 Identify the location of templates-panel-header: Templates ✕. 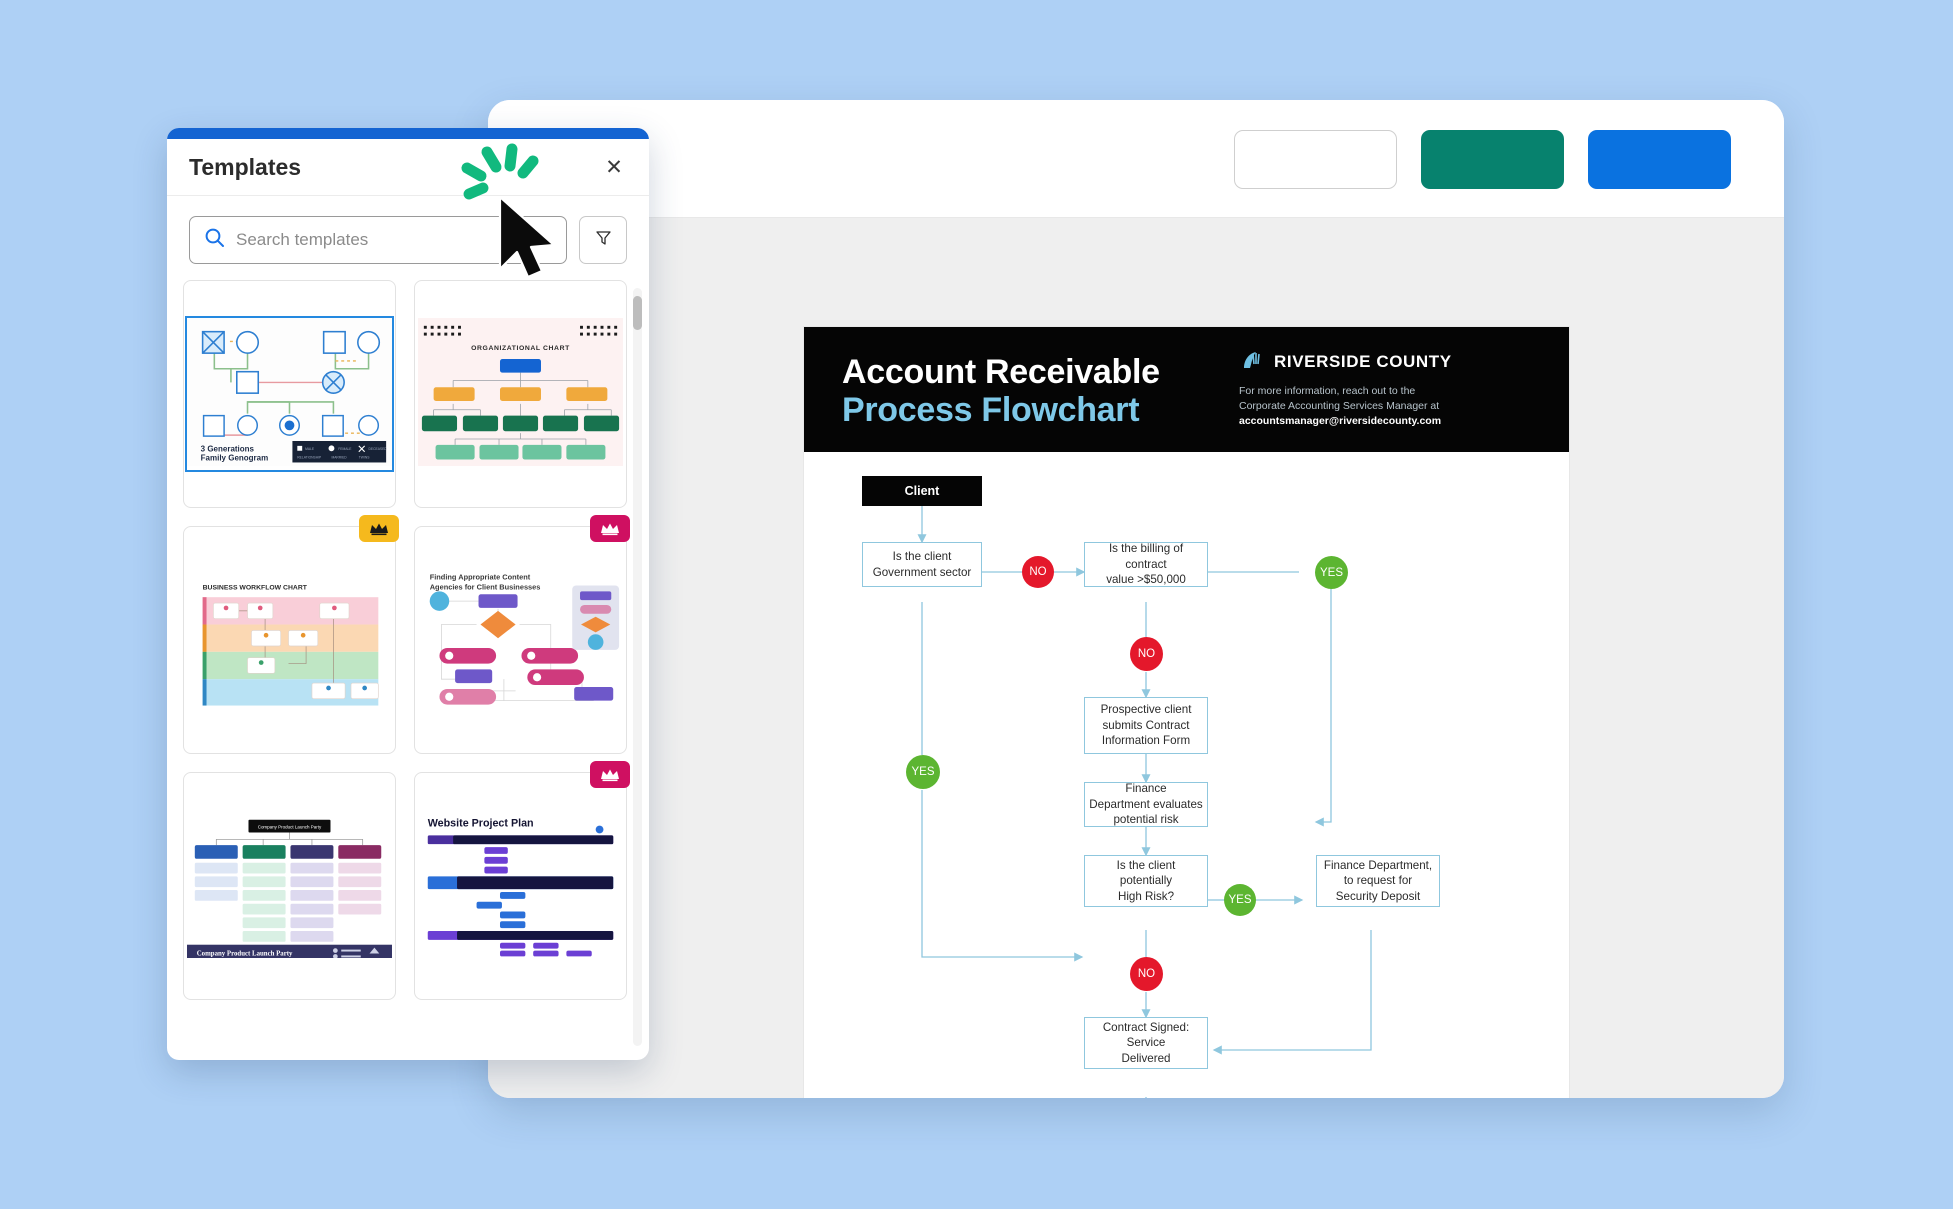
(408, 167).